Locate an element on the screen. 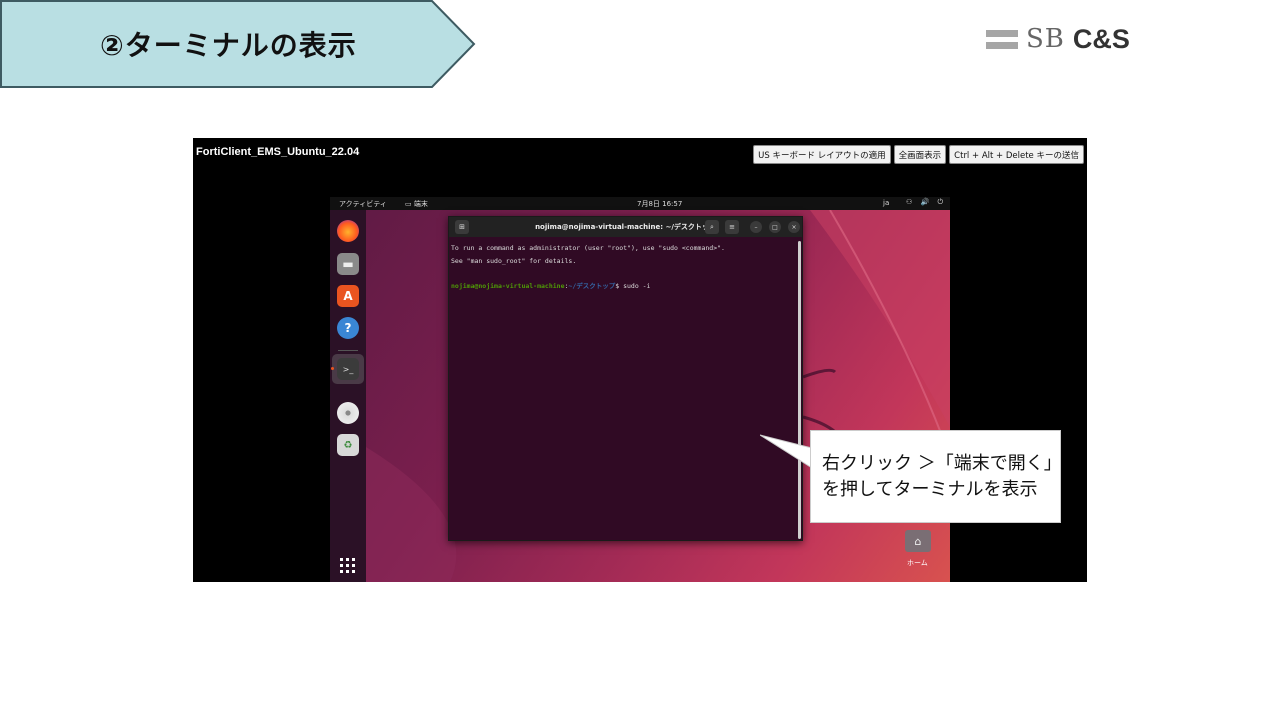 This screenshot has width=1280, height=720. maximize-icon: □ is located at coordinates (775, 227).